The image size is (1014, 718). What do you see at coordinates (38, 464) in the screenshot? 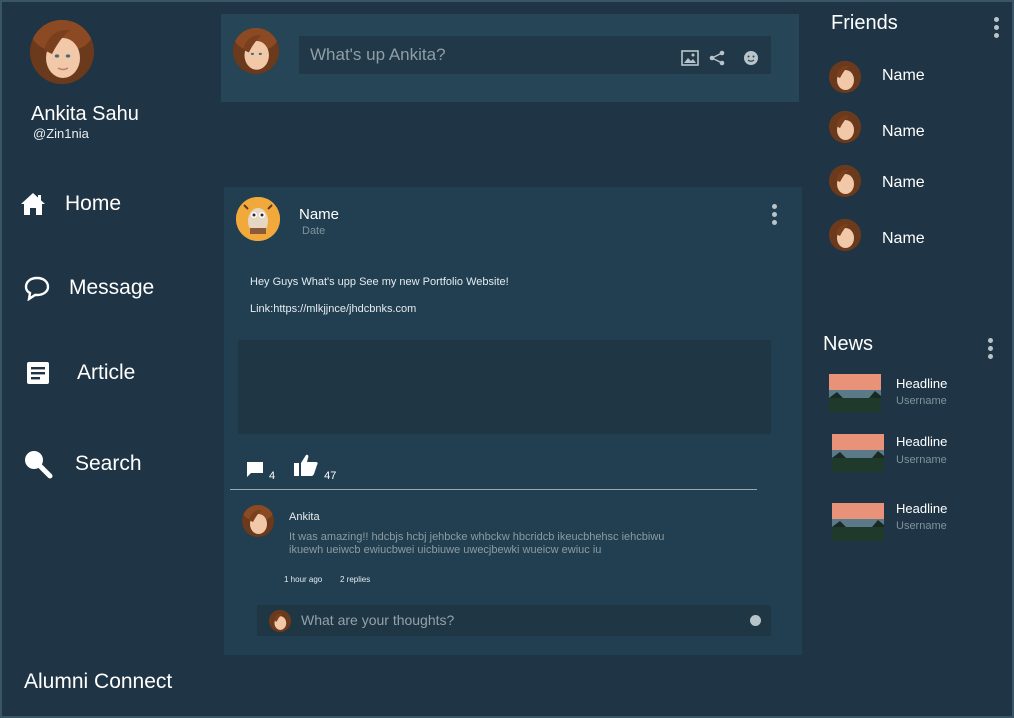
I see `search-icon` at bounding box center [38, 464].